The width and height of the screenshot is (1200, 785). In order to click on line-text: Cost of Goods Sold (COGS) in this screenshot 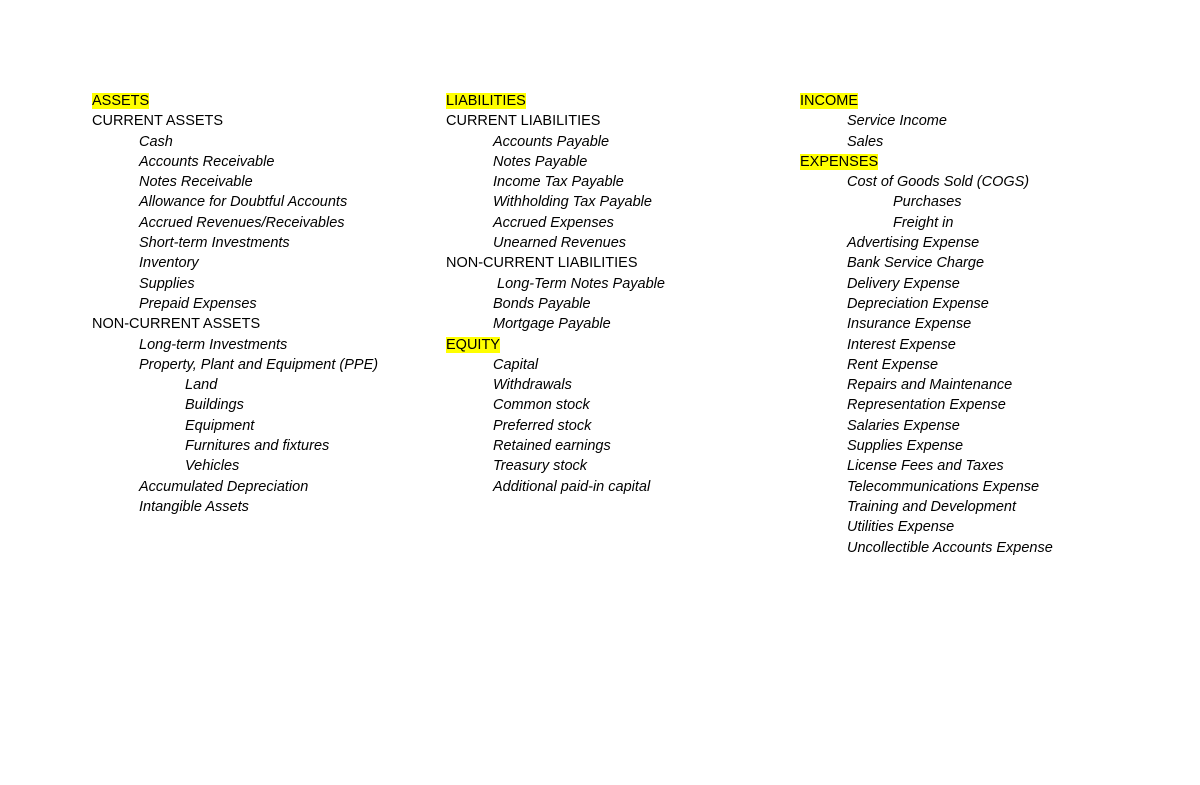, I will do `click(938, 182)`.